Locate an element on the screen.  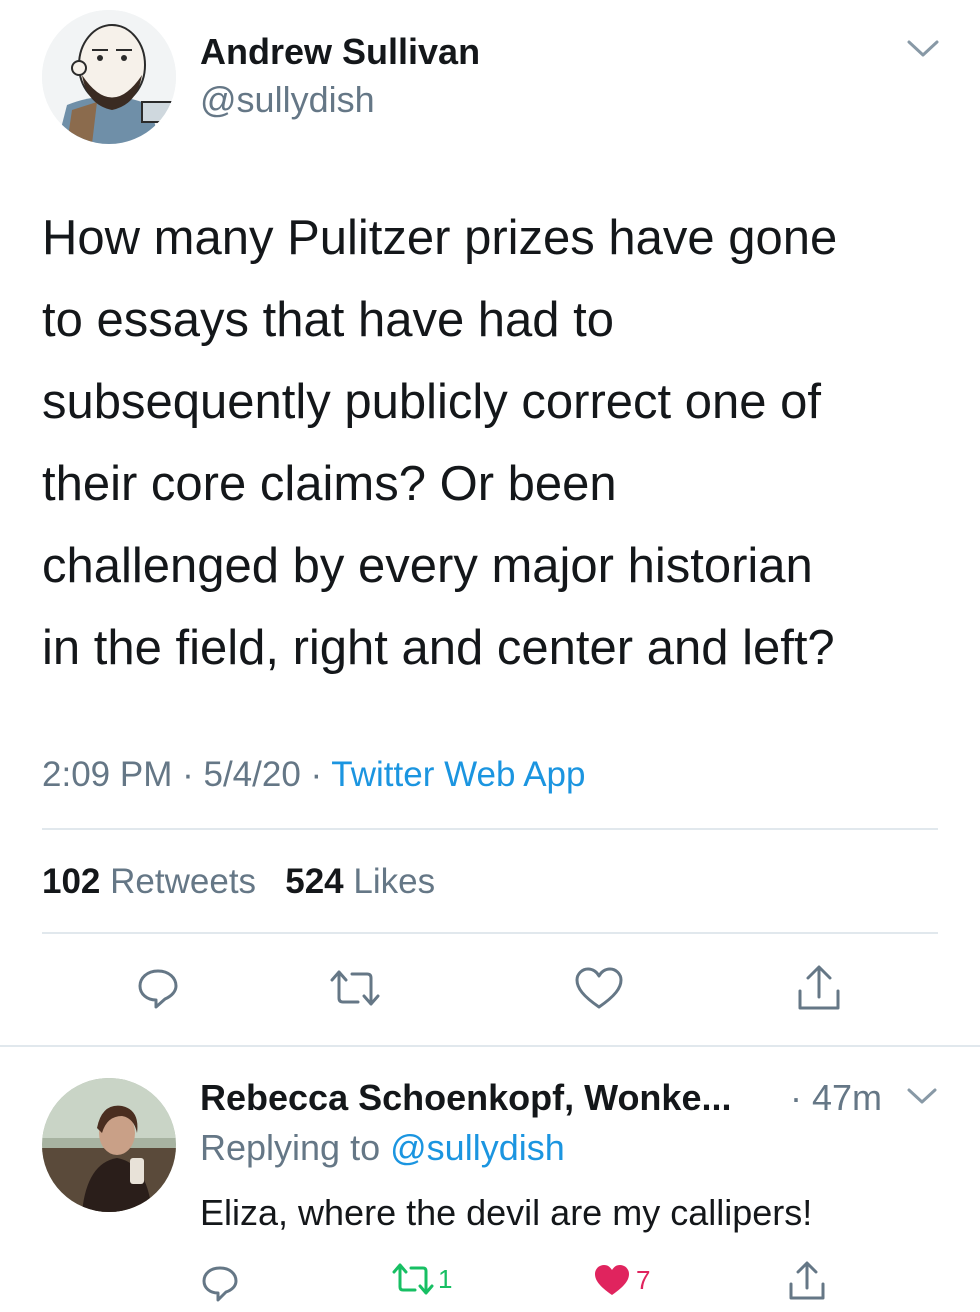
tweet-source-link: Twitter Web App is located at coordinates (458, 774).